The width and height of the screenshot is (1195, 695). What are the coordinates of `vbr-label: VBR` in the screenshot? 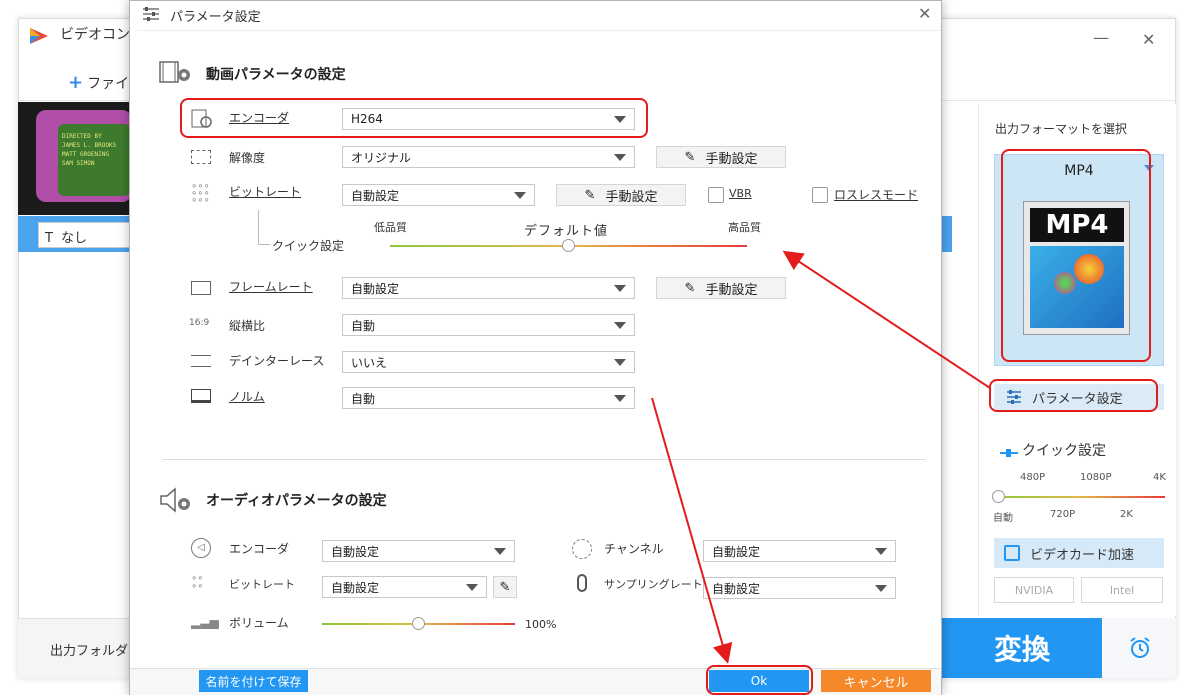 It's located at (740, 193).